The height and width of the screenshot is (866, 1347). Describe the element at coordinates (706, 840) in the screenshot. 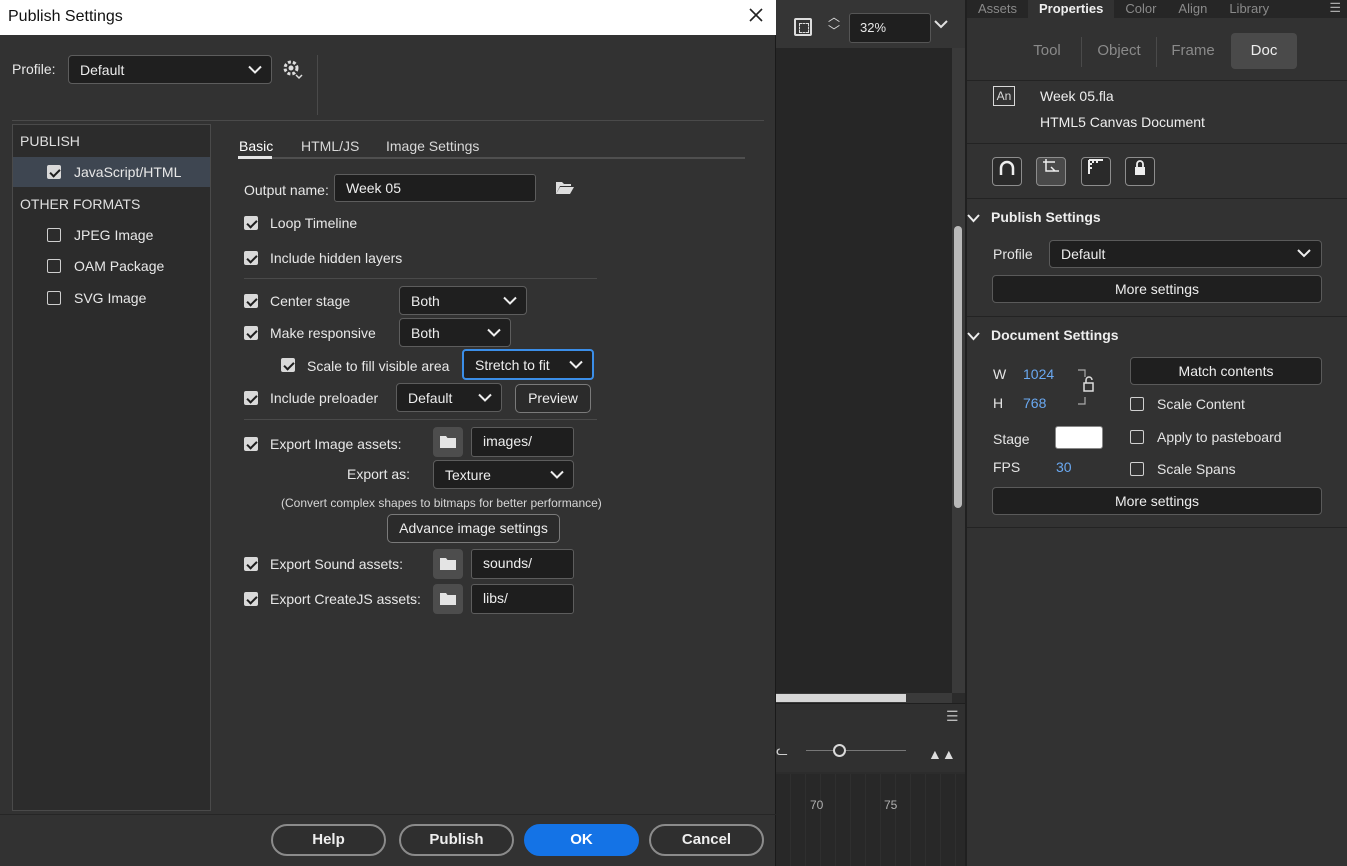

I see `cancel-button: Cancel` at that location.